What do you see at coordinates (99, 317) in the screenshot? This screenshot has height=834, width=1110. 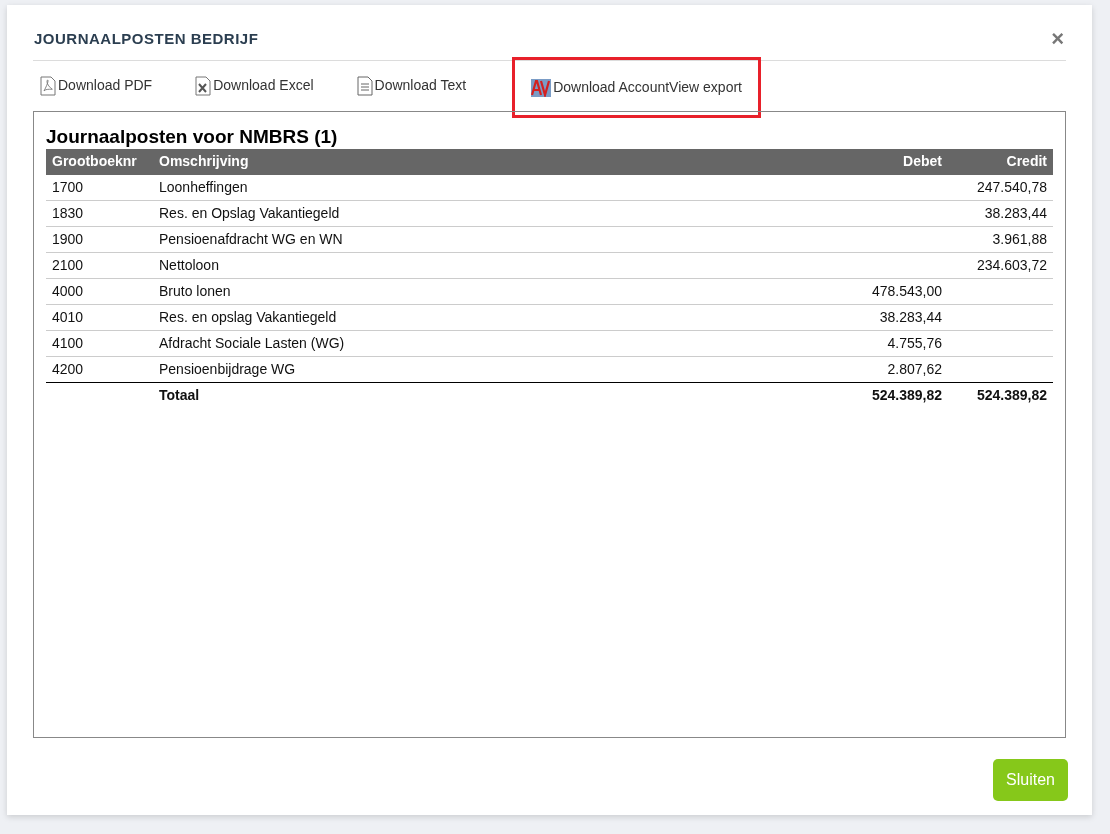 I see `table-cell: 4010` at bounding box center [99, 317].